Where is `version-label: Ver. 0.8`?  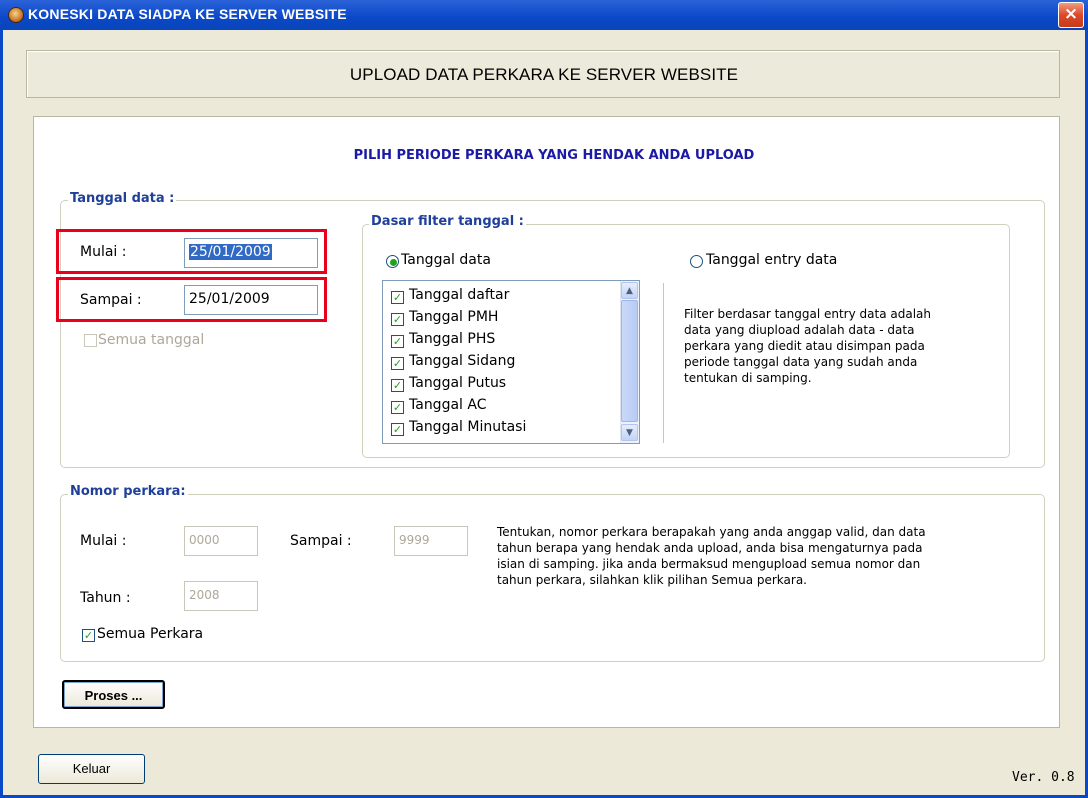
version-label: Ver. 0.8 is located at coordinates (1043, 777).